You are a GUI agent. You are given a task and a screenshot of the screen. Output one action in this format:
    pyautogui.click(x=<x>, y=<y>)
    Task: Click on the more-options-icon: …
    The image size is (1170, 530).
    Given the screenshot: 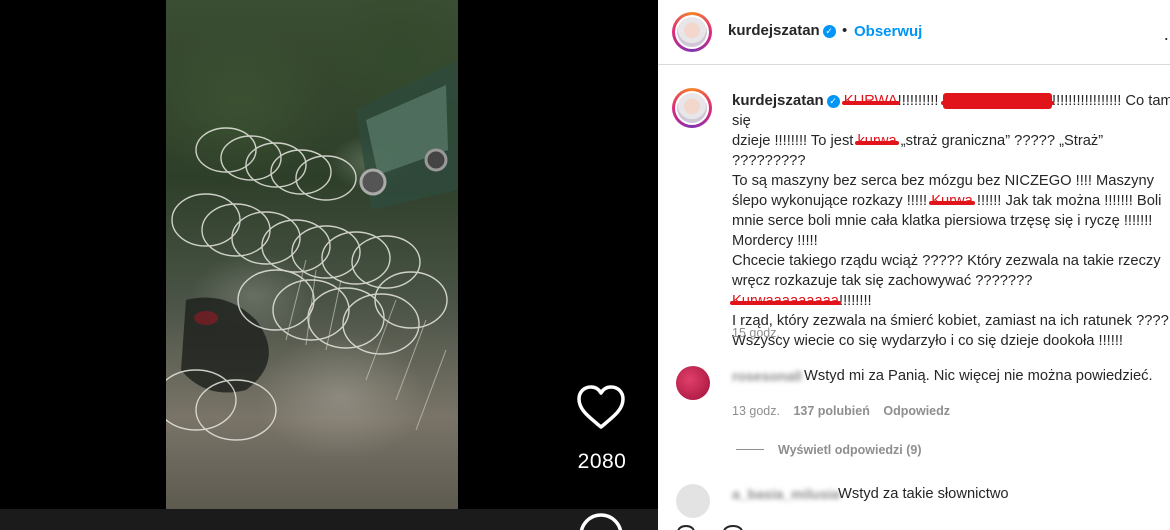 What is the action you would take?
    pyautogui.click(x=1166, y=34)
    